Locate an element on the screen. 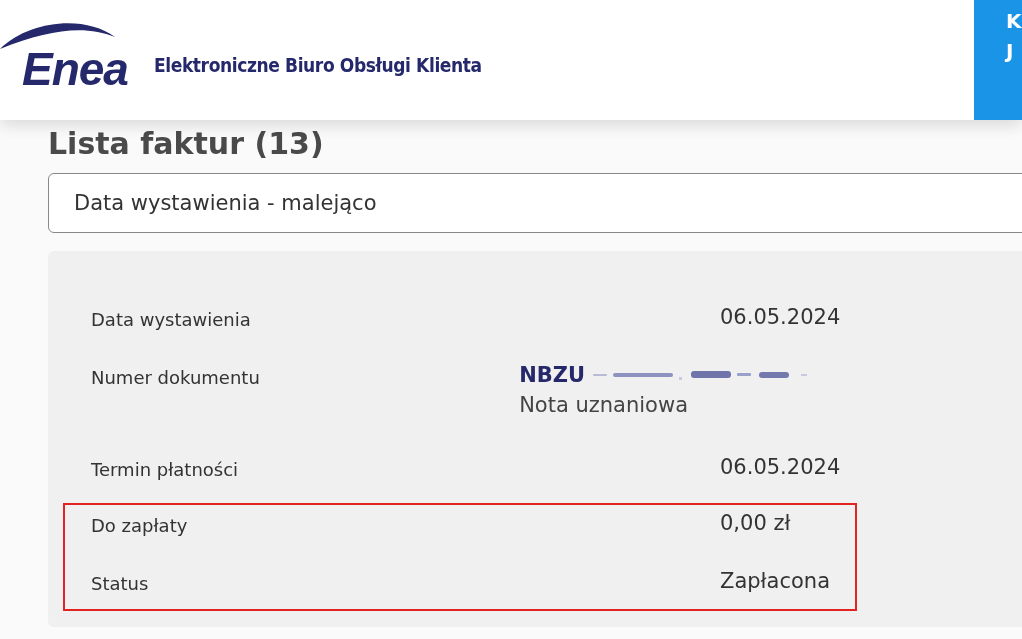 The height and width of the screenshot is (639, 1022). page-heading: Lista faktur (13) is located at coordinates (186, 143).